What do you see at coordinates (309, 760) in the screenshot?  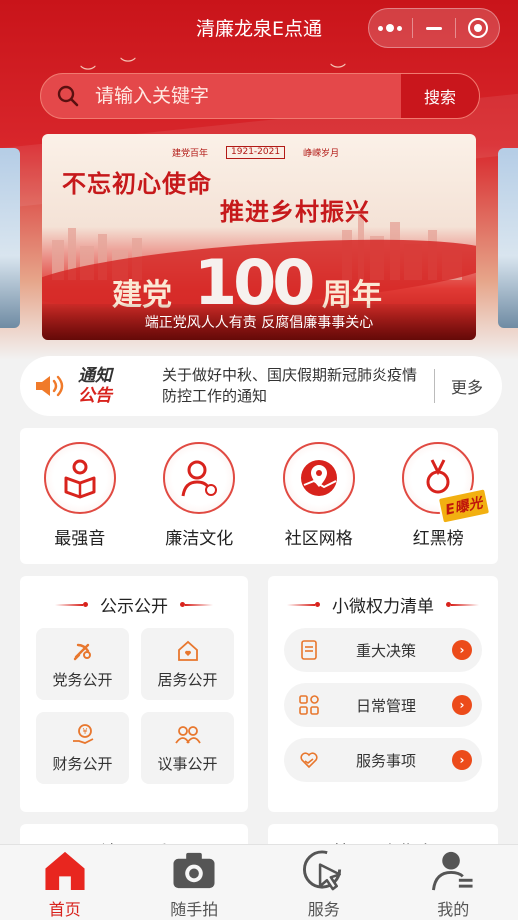 I see `heart-hand-icon` at bounding box center [309, 760].